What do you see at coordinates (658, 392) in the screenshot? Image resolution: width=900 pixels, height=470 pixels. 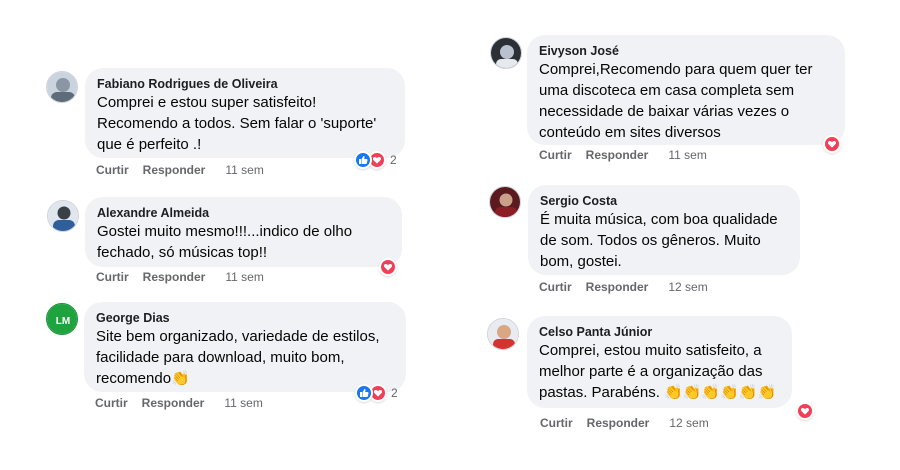 I see `comment-text: pastas. Parabéns. 👏👏👏👏👏👏` at bounding box center [658, 392].